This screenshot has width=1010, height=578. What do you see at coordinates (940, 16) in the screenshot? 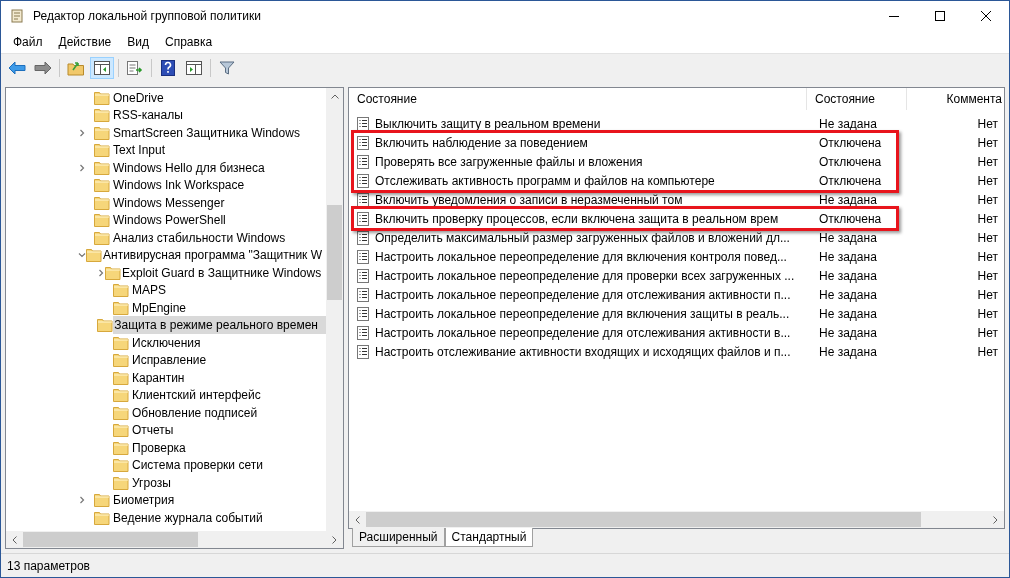
I see `maximize-icon` at bounding box center [940, 16].